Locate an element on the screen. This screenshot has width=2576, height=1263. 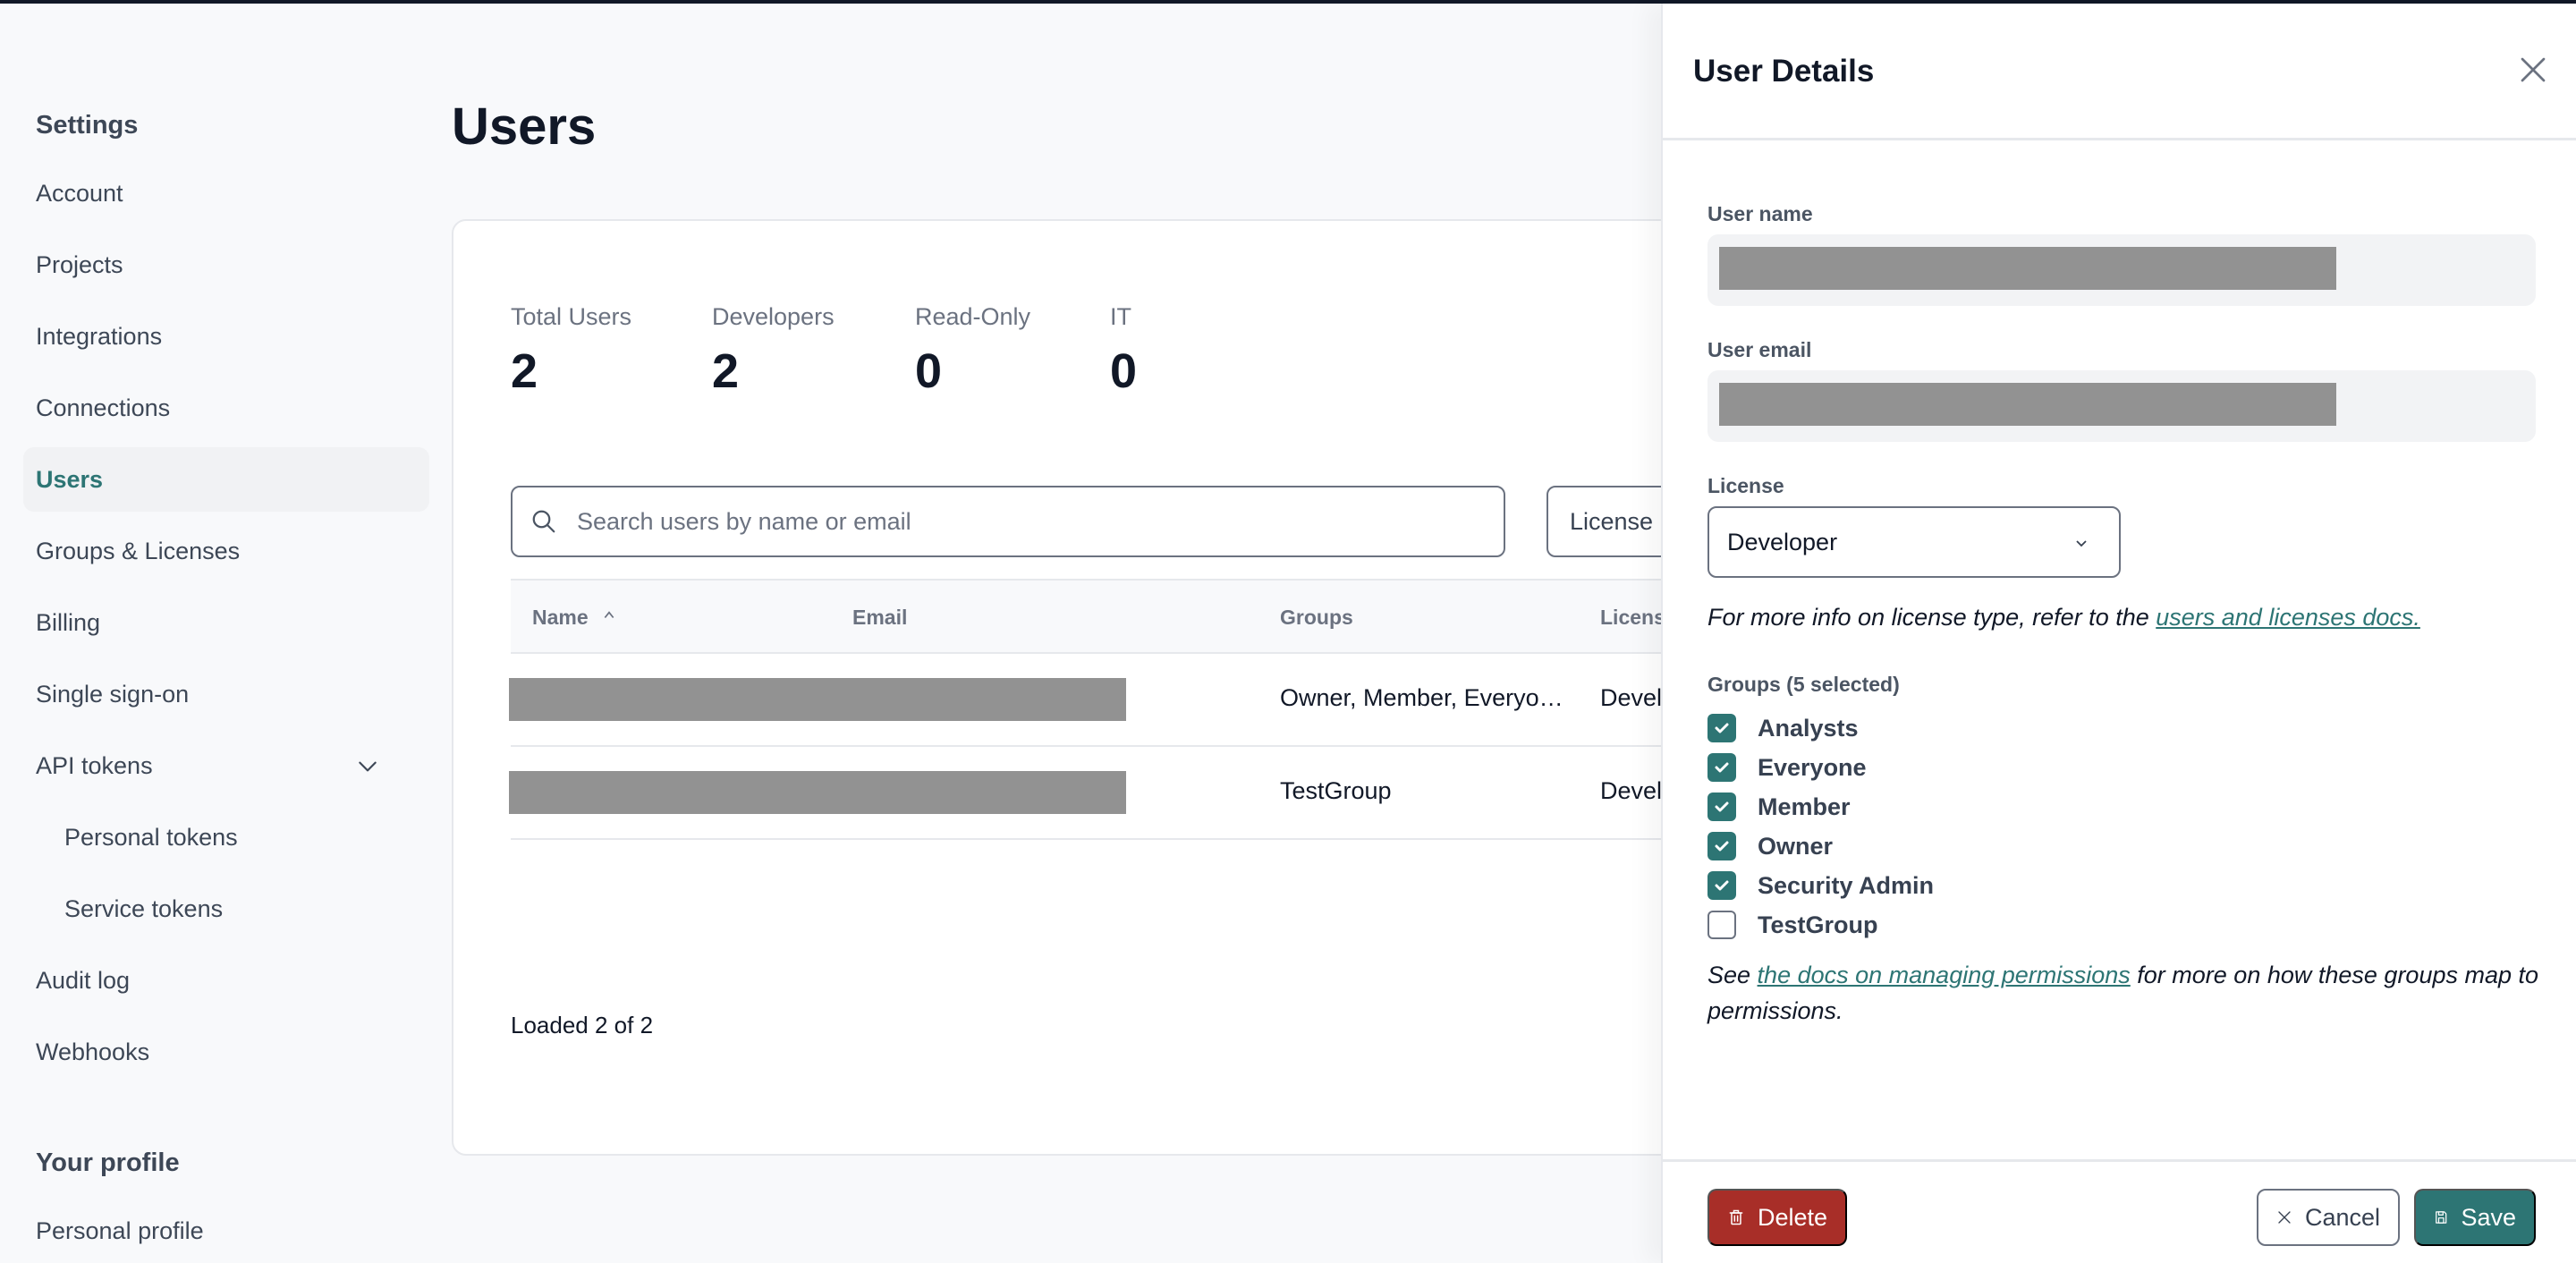
group-name: Security Admin is located at coordinates (1846, 885).